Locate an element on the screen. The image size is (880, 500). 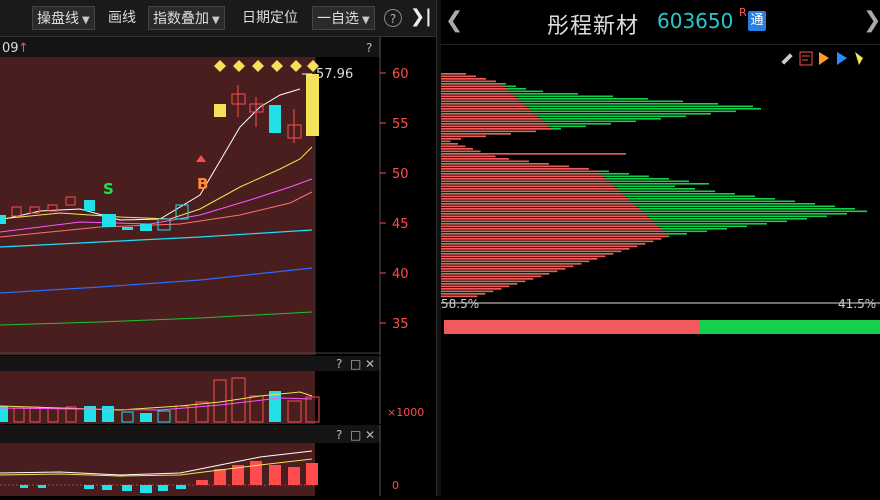
draw-button: 画线 is located at coordinates (122, 18).